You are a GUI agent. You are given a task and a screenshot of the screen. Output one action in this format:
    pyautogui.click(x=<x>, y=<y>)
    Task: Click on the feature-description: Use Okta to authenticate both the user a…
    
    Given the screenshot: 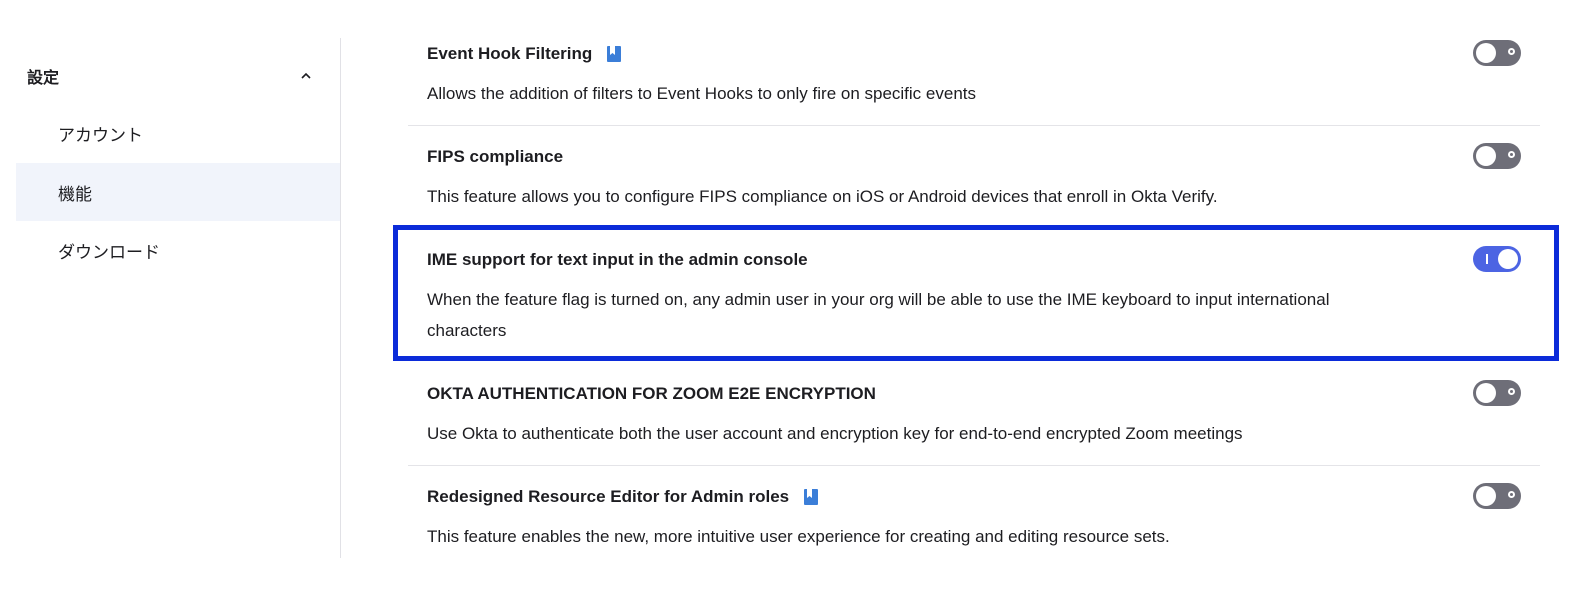 What is the action you would take?
    pyautogui.click(x=835, y=433)
    